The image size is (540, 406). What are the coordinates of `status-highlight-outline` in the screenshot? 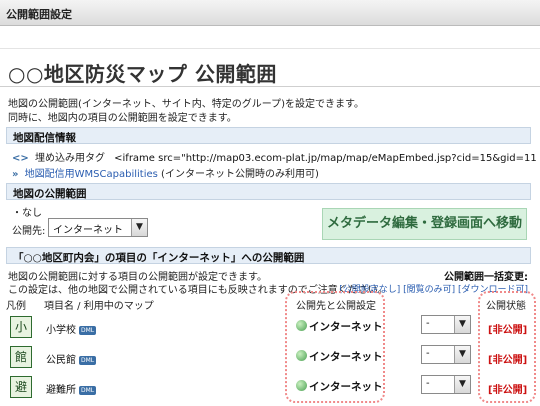 It's located at (507, 347).